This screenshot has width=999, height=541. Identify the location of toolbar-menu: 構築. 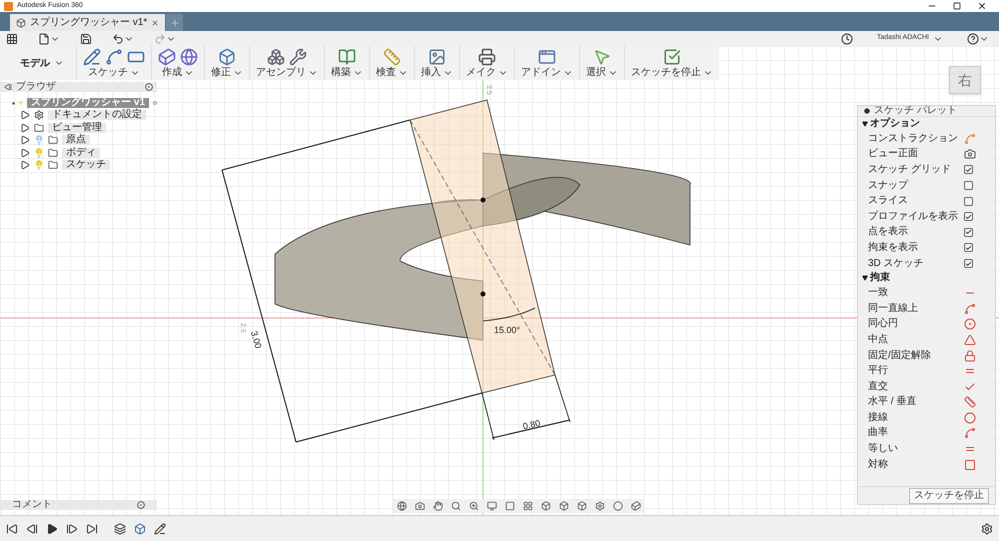
(347, 73).